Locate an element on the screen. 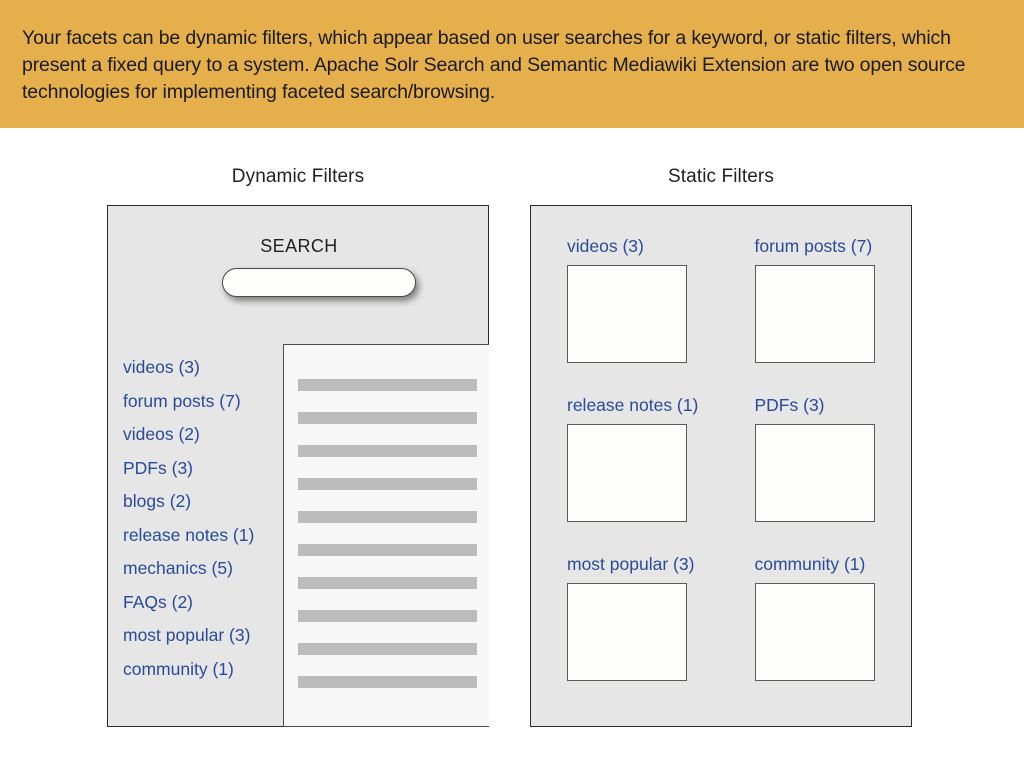  static-filters-title: Static Filters is located at coordinates (721, 176).